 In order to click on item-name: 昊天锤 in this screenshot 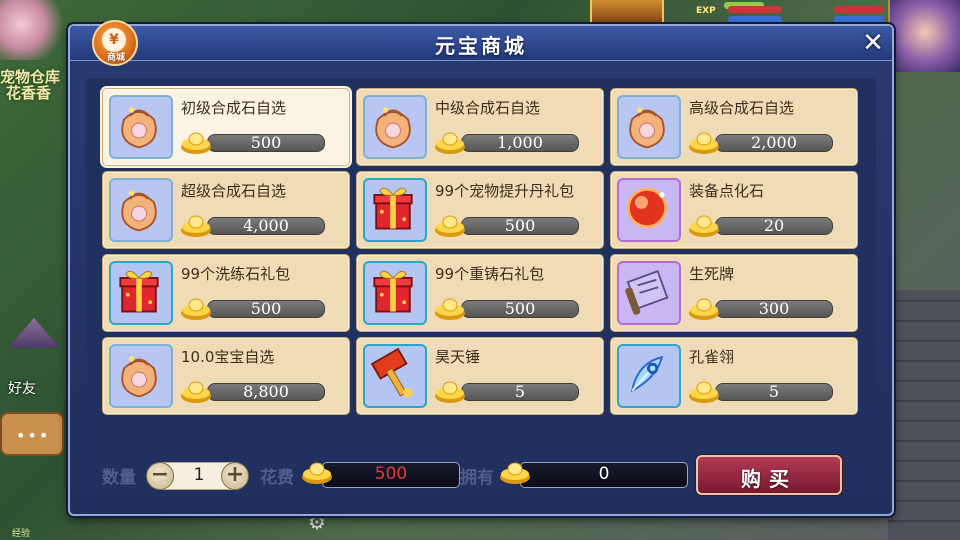, I will do `click(458, 357)`.